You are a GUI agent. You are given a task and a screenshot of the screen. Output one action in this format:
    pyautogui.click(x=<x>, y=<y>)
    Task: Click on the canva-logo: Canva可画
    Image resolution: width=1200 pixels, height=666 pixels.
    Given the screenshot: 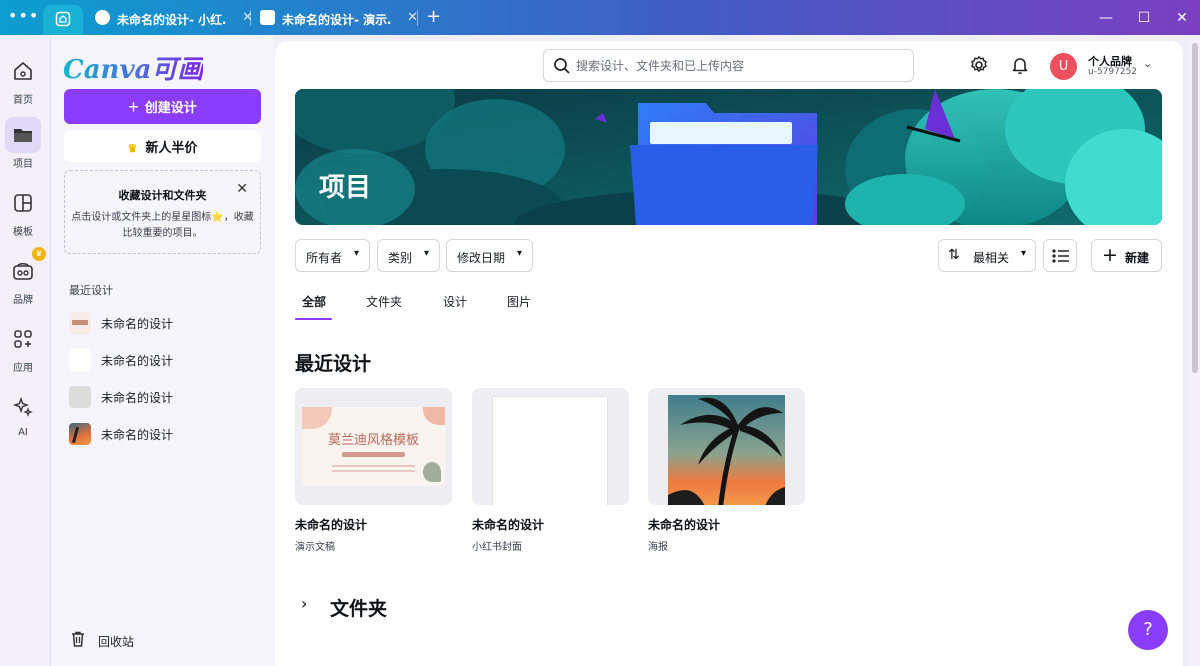 What is the action you would take?
    pyautogui.click(x=133, y=67)
    